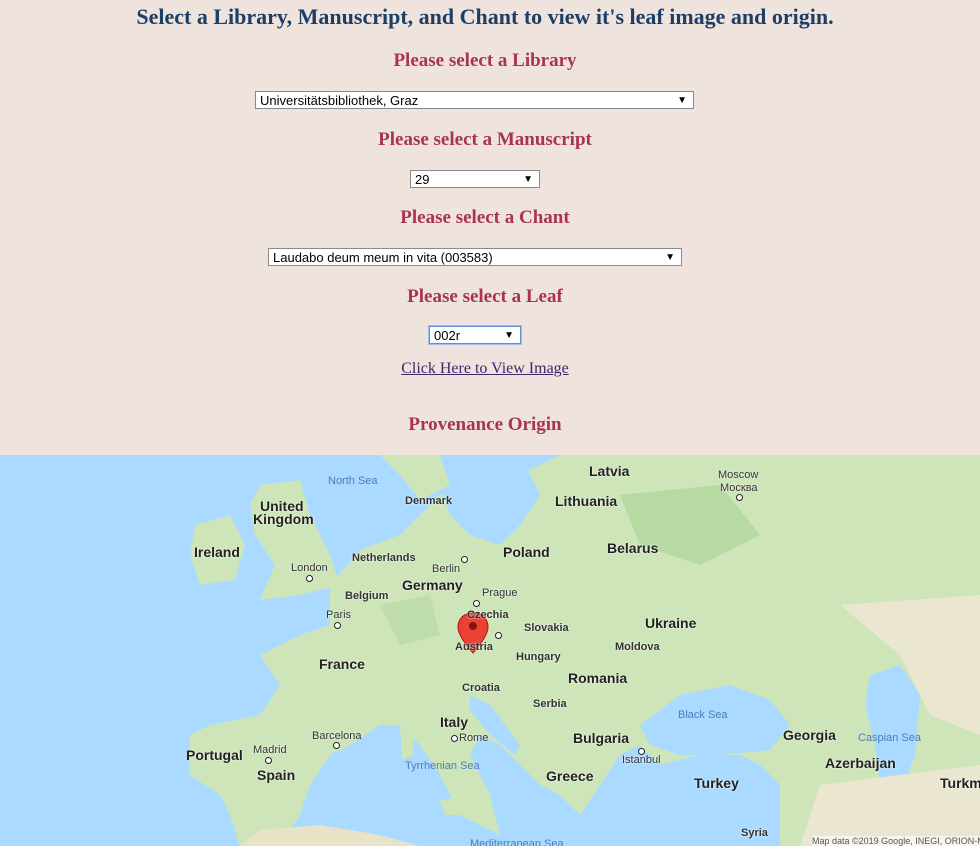 The height and width of the screenshot is (846, 980). Describe the element at coordinates (217, 552) in the screenshot. I see `map-label-ireland: Ireland` at that location.